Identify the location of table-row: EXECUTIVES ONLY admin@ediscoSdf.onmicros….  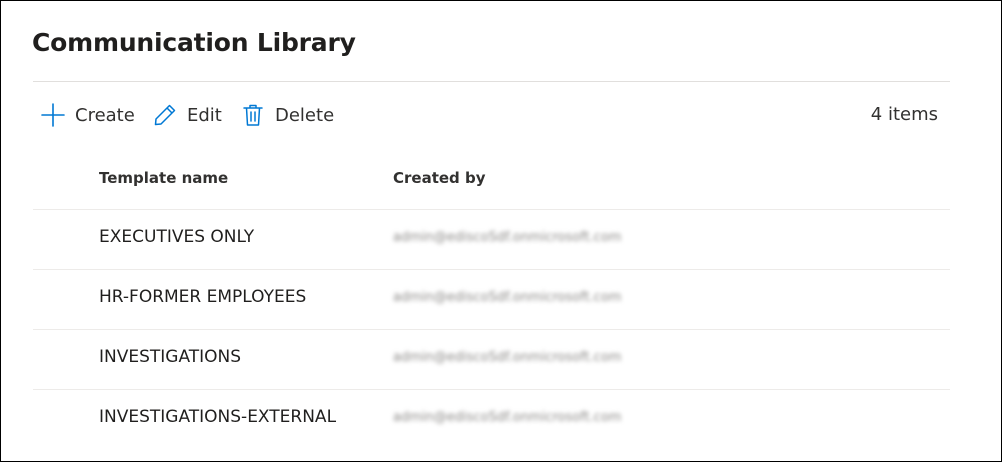
(491, 240).